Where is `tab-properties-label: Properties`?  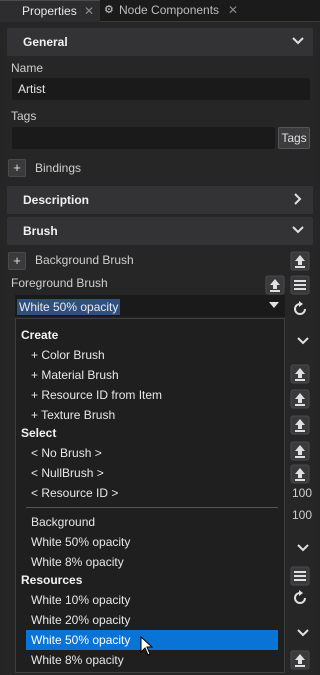
tab-properties-label: Properties is located at coordinates (49, 11).